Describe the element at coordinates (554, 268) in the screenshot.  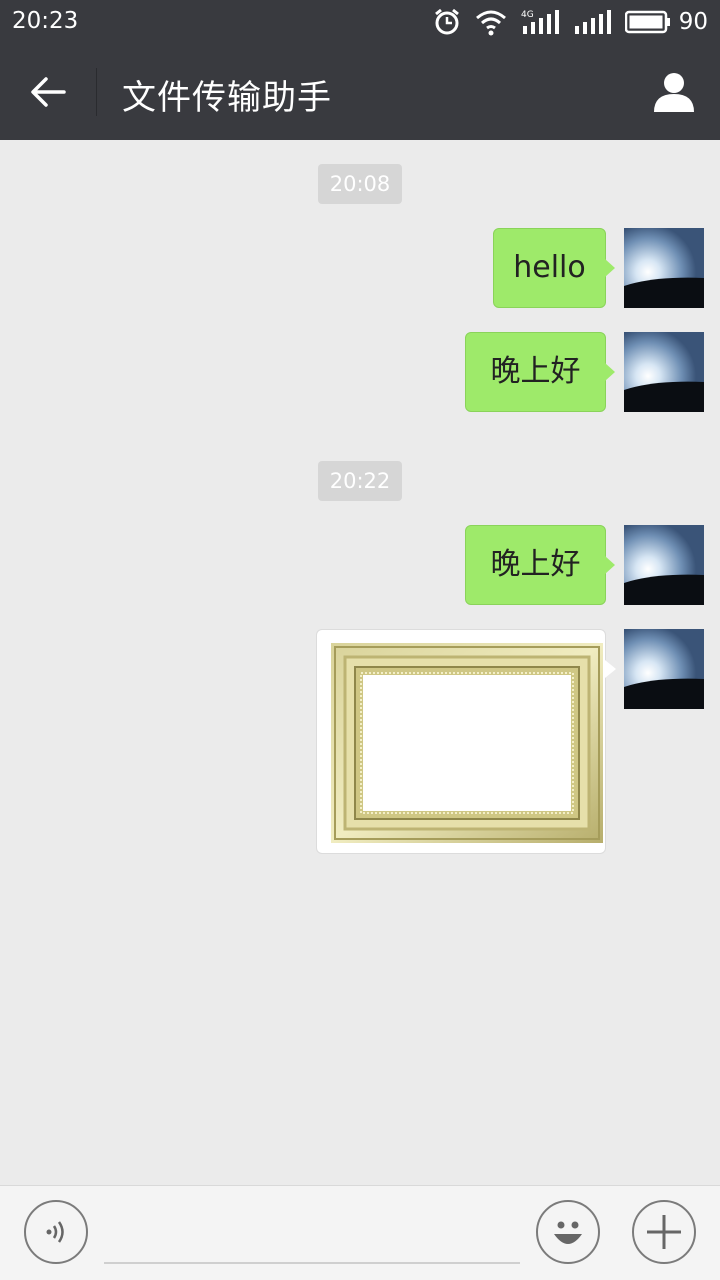
I see `message-bubble: hello` at that location.